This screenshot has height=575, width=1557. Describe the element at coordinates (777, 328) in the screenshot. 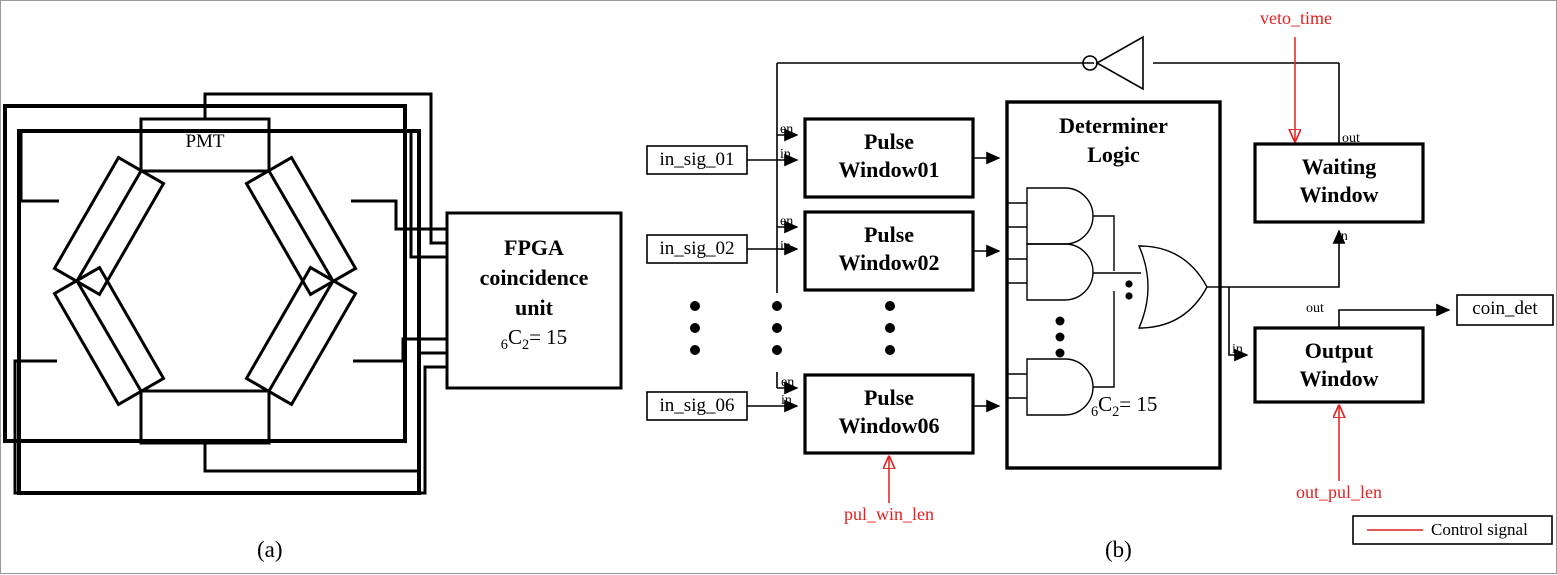

I see `ellipsis-enable-bus` at that location.